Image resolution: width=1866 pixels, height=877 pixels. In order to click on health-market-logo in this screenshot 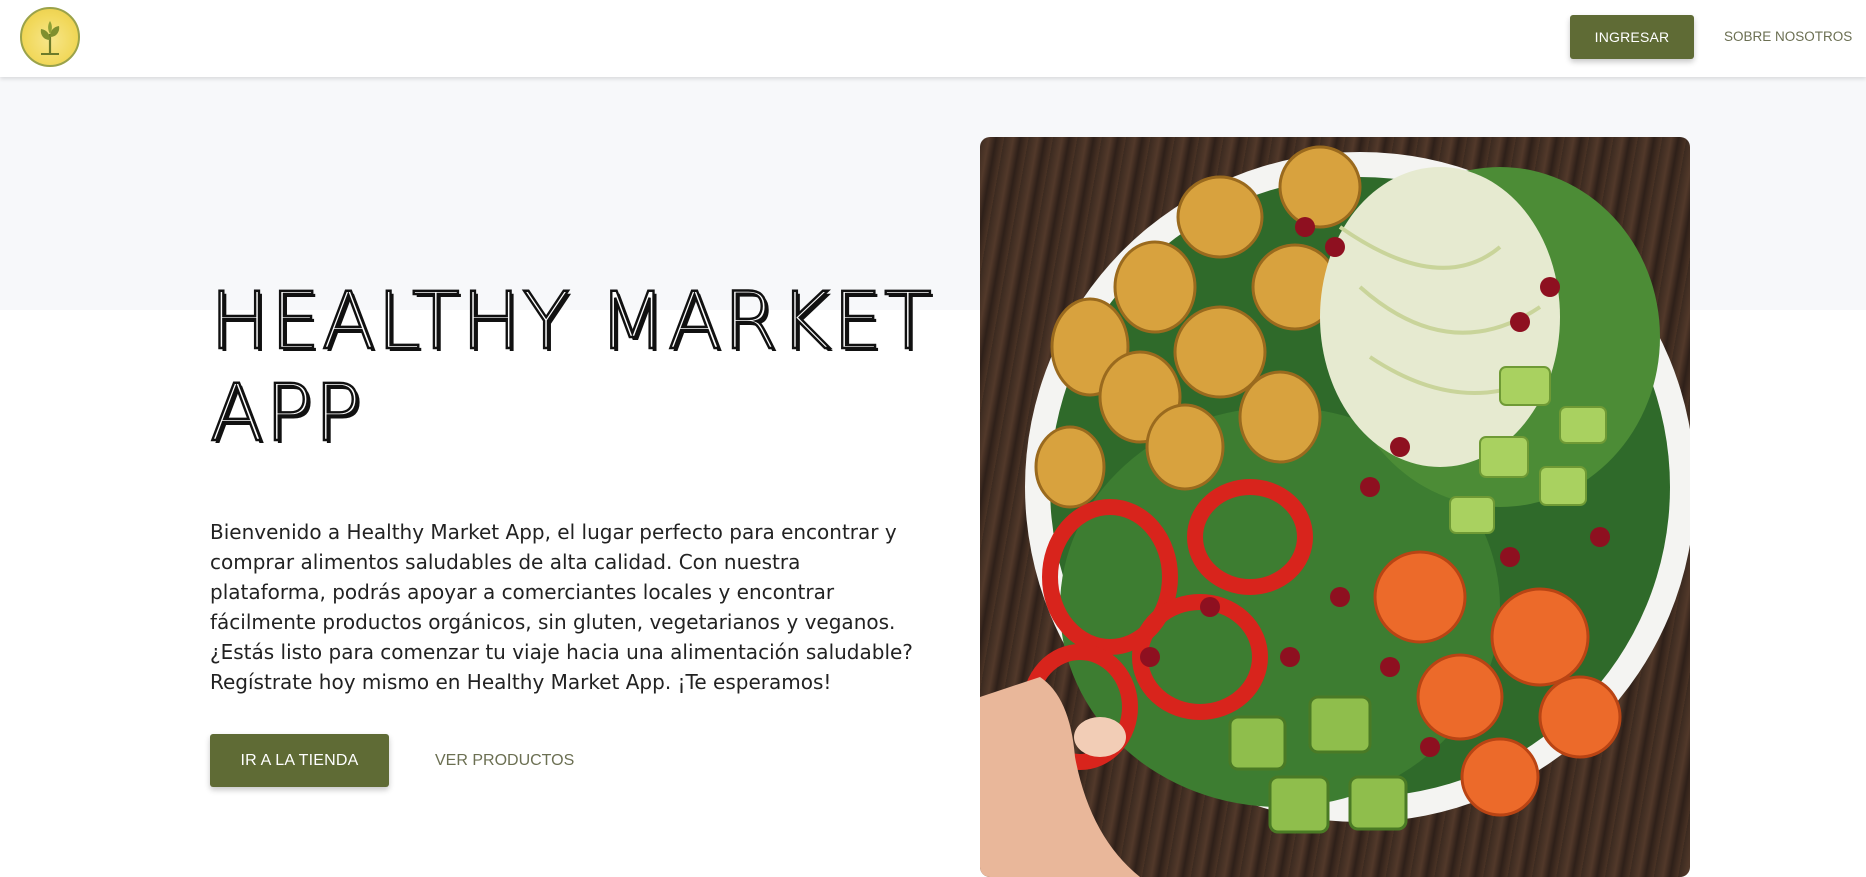, I will do `click(50, 37)`.